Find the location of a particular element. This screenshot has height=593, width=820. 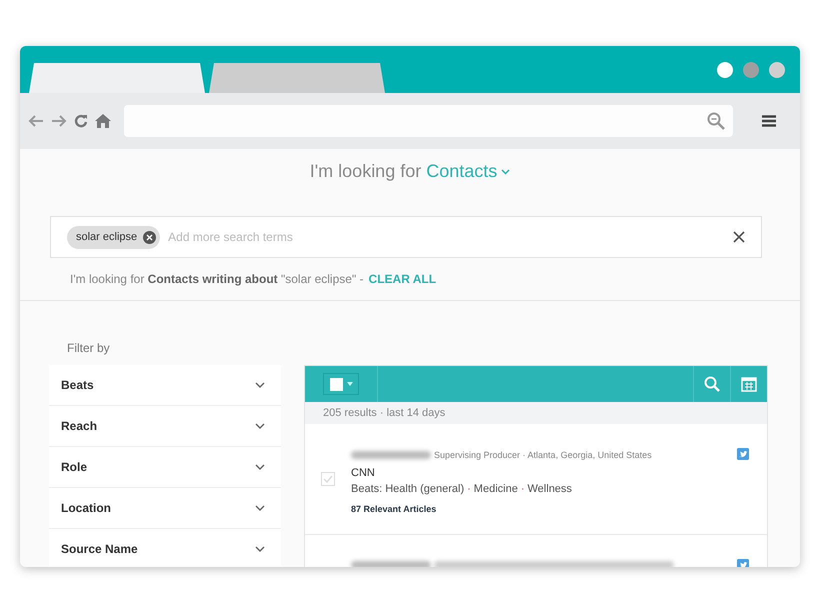

contact-role: Supervising Producer · Atlanta, Georgia, United States is located at coordinates (543, 455).